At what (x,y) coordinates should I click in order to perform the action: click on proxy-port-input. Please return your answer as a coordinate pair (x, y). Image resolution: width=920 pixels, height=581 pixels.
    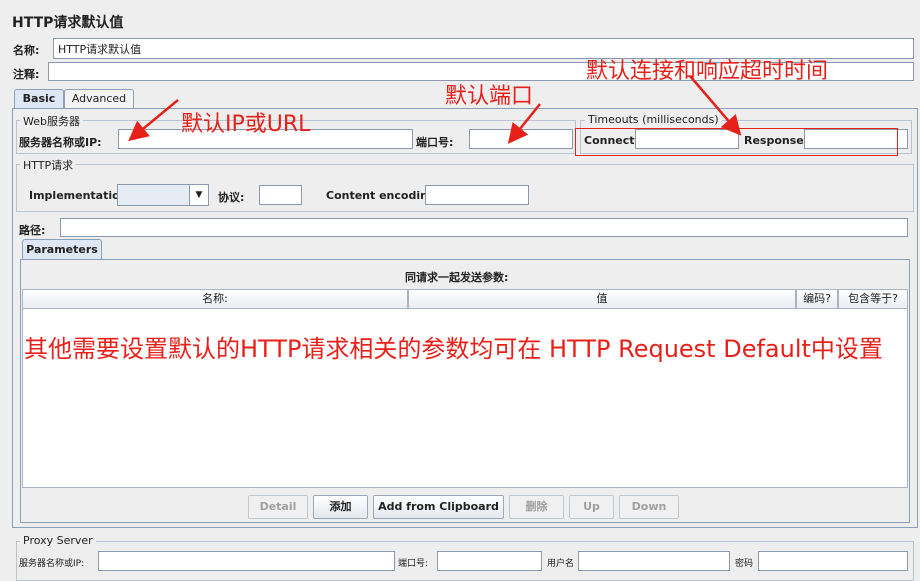
    Looking at the image, I should click on (489, 561).